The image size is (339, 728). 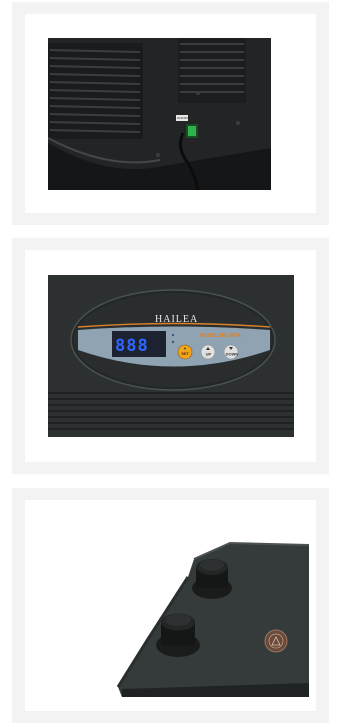 I want to click on warning-badge, so click(x=276, y=641).